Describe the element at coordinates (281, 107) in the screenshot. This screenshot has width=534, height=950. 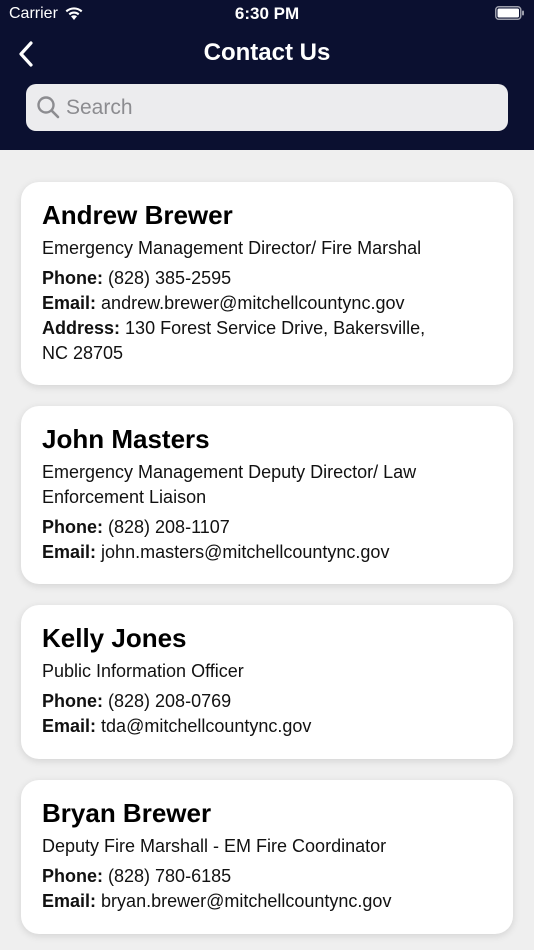
I see `search-input` at that location.